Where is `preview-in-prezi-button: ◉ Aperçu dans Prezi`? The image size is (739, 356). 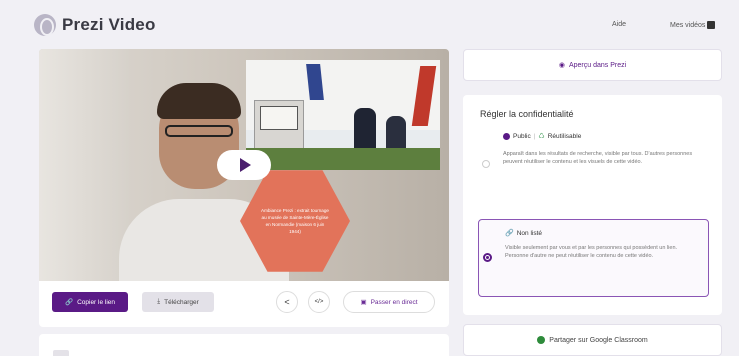 preview-in-prezi-button: ◉ Aperçu dans Prezi is located at coordinates (592, 65).